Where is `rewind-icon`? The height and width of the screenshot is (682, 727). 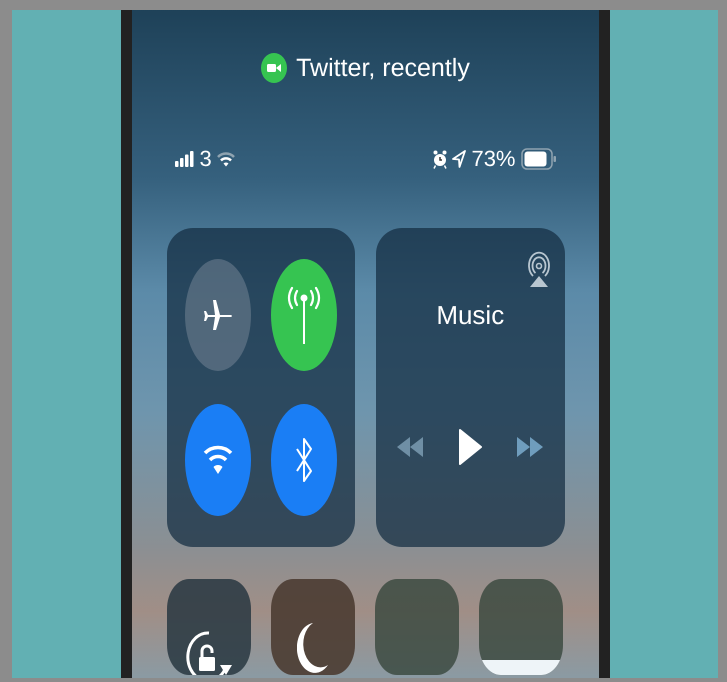 rewind-icon is located at coordinates (410, 447).